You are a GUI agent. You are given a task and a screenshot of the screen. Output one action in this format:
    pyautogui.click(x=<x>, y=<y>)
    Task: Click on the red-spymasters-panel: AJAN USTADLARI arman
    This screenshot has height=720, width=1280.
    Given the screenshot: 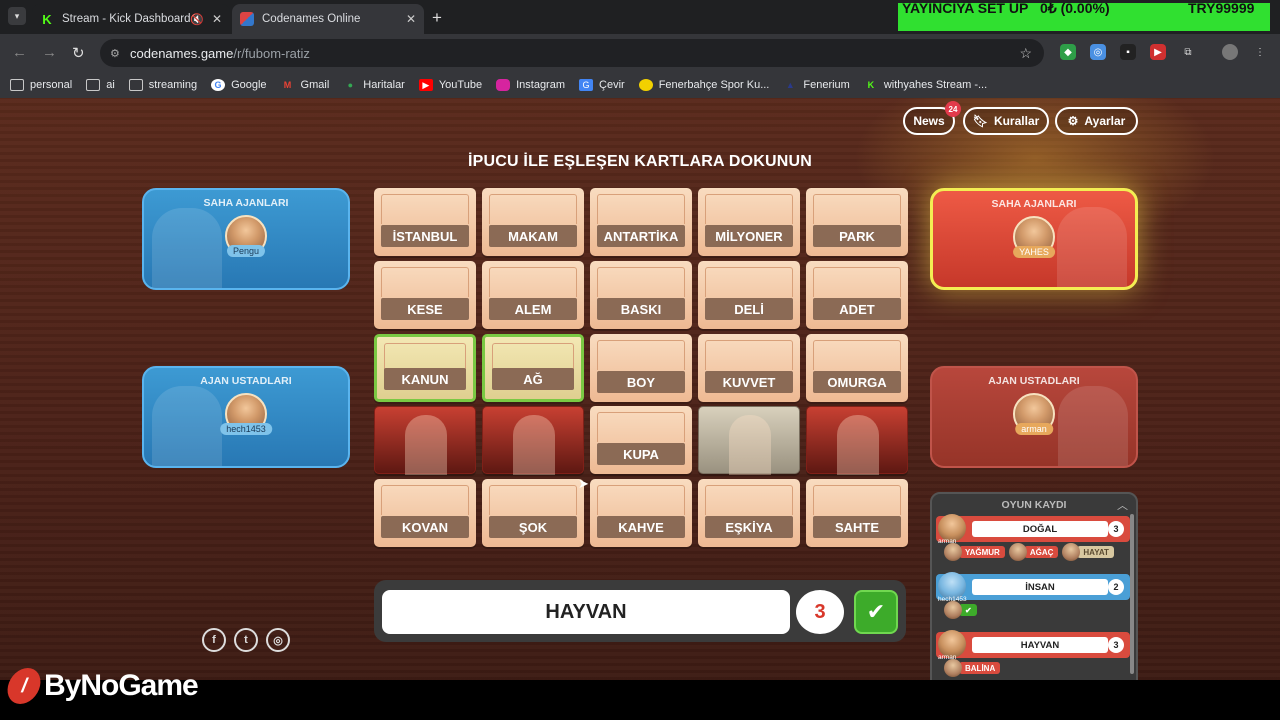 What is the action you would take?
    pyautogui.click(x=1034, y=417)
    